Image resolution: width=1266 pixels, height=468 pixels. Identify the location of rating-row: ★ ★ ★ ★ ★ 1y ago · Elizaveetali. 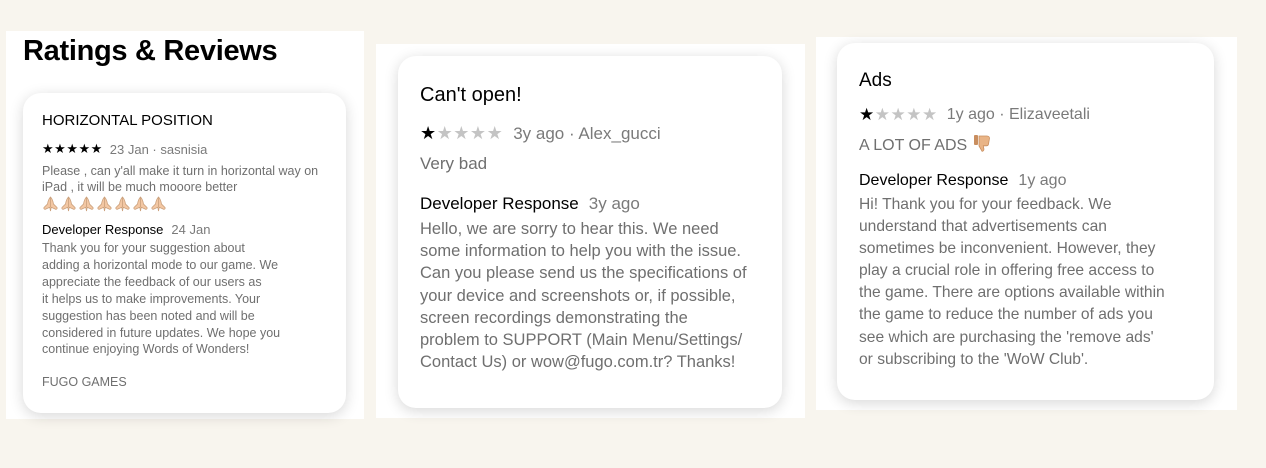
(1027, 115).